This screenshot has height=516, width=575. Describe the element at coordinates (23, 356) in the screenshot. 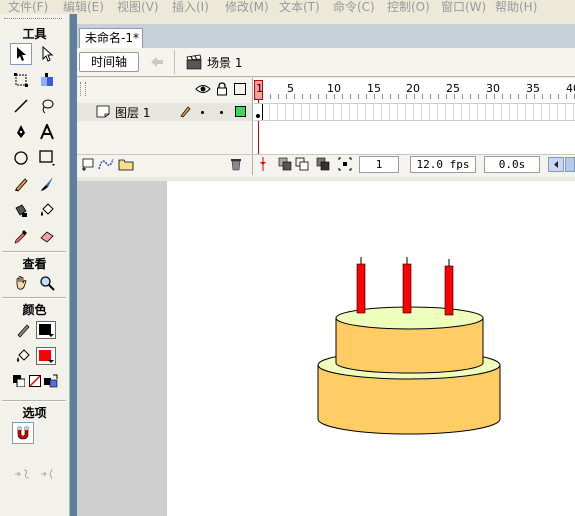

I see `fill-color-icon` at that location.